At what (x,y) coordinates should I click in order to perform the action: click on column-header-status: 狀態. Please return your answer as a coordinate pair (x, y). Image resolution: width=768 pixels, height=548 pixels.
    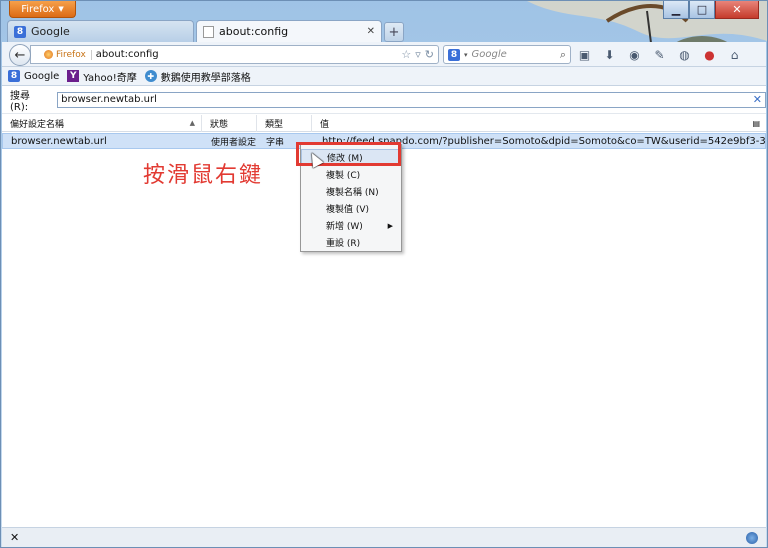
    Looking at the image, I should click on (229, 123).